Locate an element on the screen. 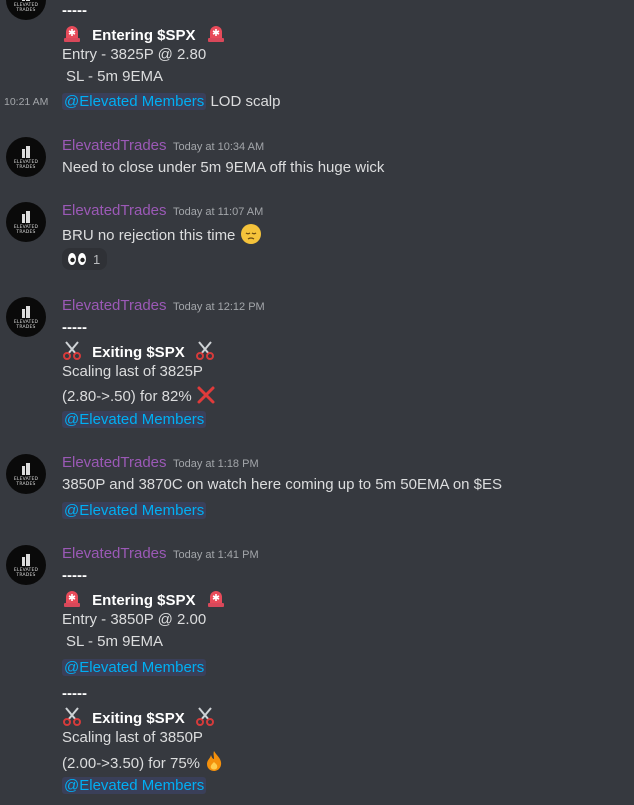  eyes-icon is located at coordinates (77, 259).